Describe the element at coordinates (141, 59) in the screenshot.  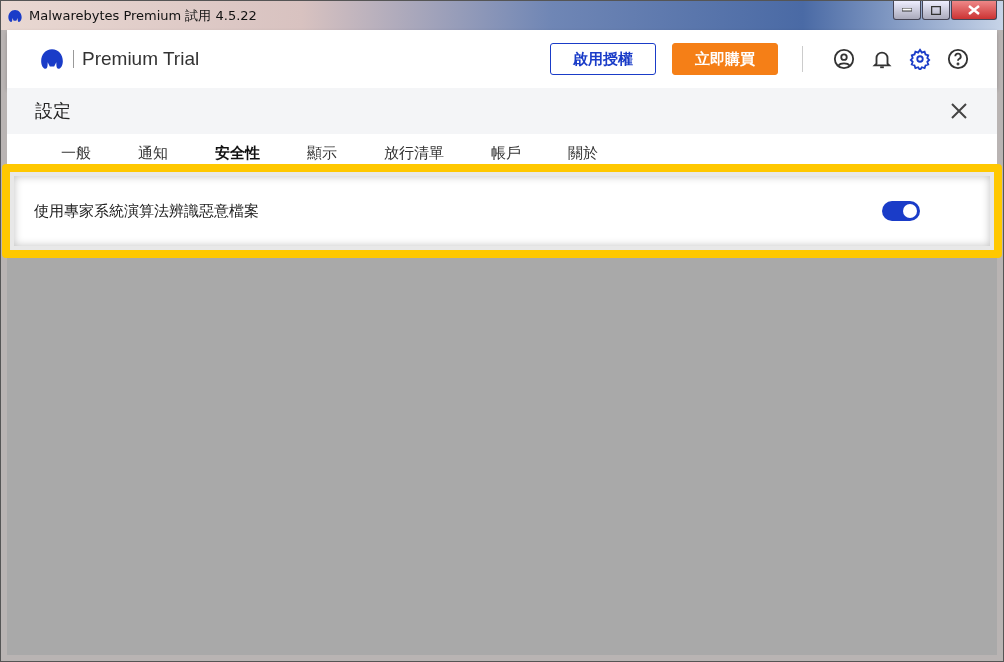
I see `product-name: Premium Trial` at that location.